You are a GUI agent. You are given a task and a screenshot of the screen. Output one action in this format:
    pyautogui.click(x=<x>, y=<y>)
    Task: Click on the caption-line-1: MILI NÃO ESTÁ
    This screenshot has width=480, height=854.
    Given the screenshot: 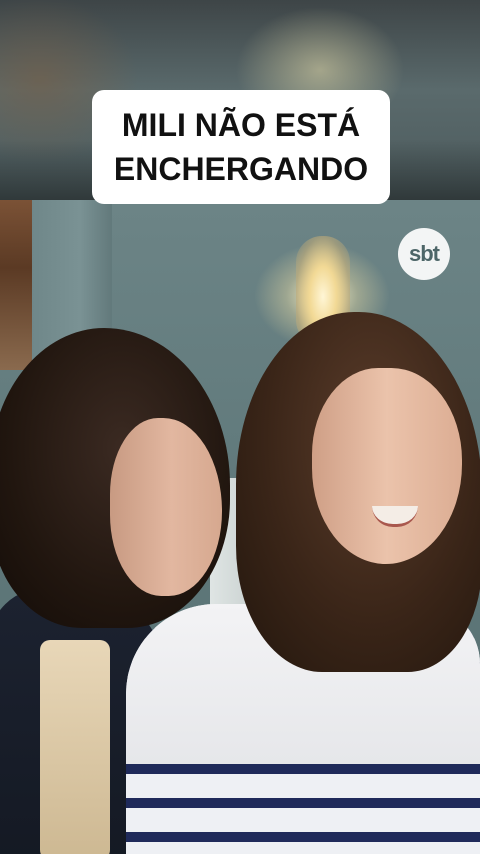 What is the action you would take?
    pyautogui.click(x=241, y=125)
    